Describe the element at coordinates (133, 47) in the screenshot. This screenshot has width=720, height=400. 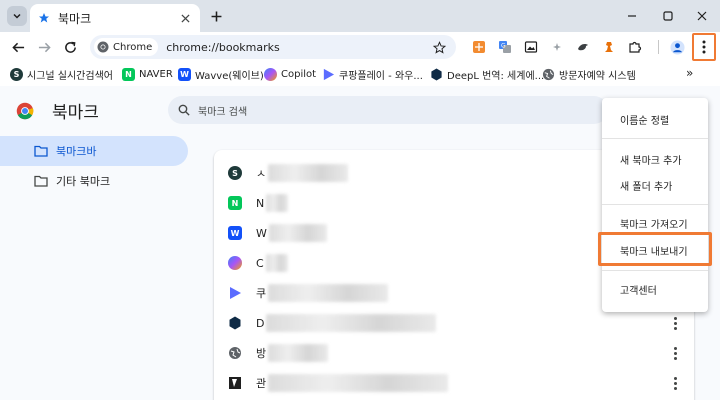
I see `chip-label: Chrome` at that location.